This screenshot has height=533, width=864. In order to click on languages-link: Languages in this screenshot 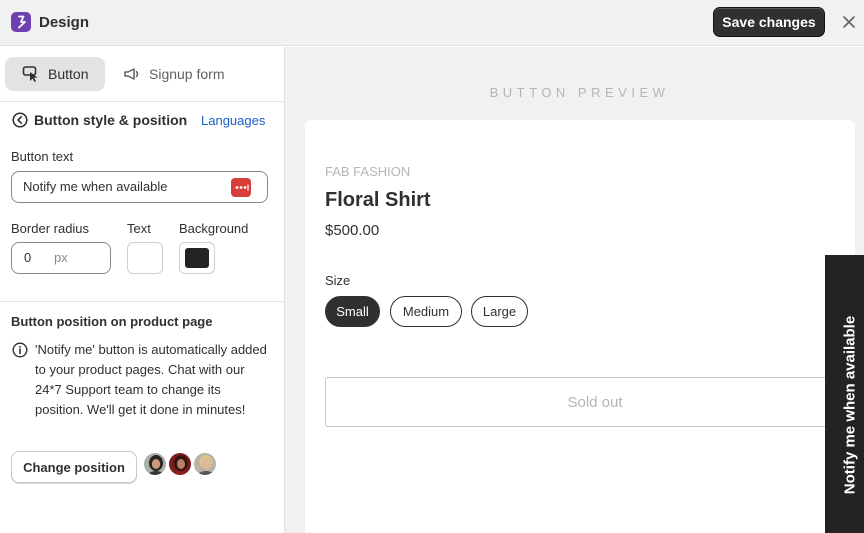, I will do `click(233, 120)`.